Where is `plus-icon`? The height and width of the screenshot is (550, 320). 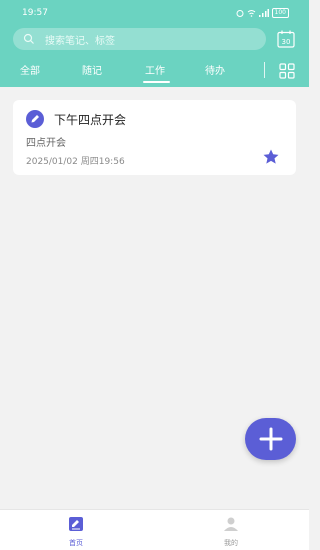
plus-icon is located at coordinates (271, 439).